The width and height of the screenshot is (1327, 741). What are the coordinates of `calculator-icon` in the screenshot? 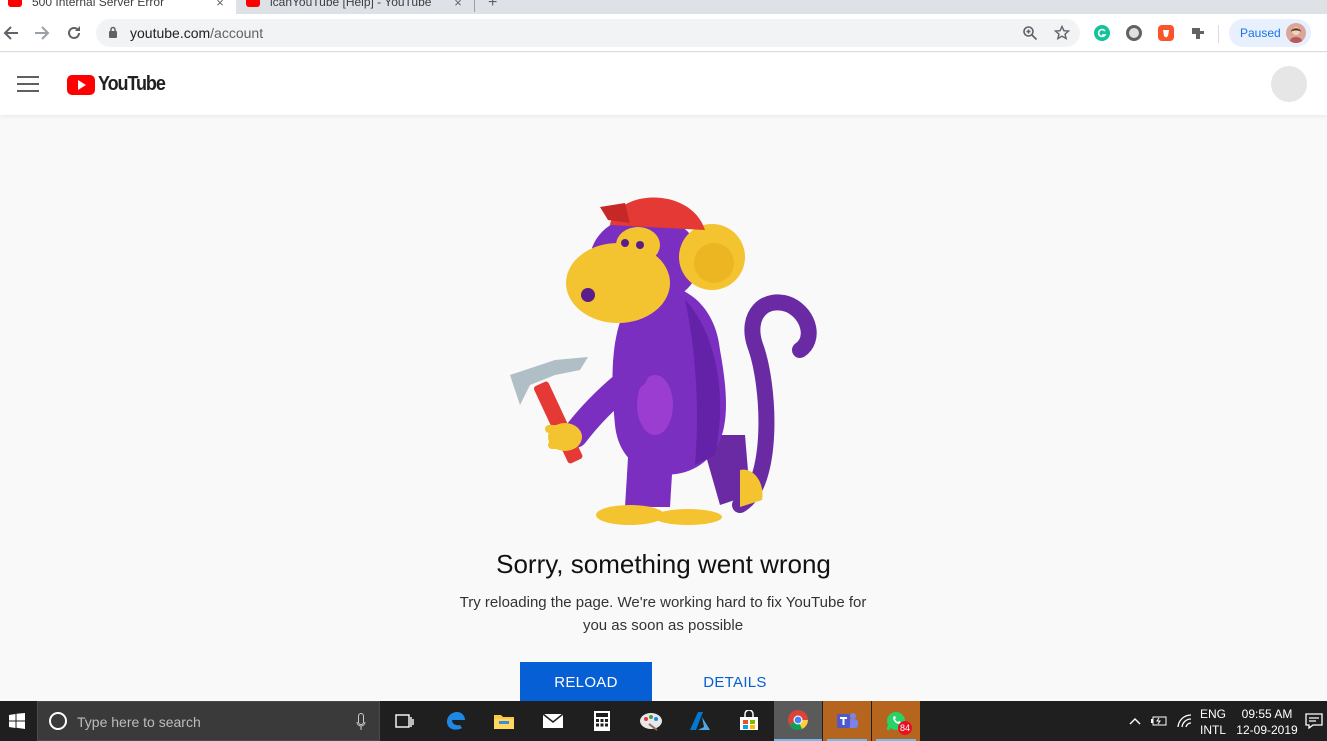 It's located at (602, 721).